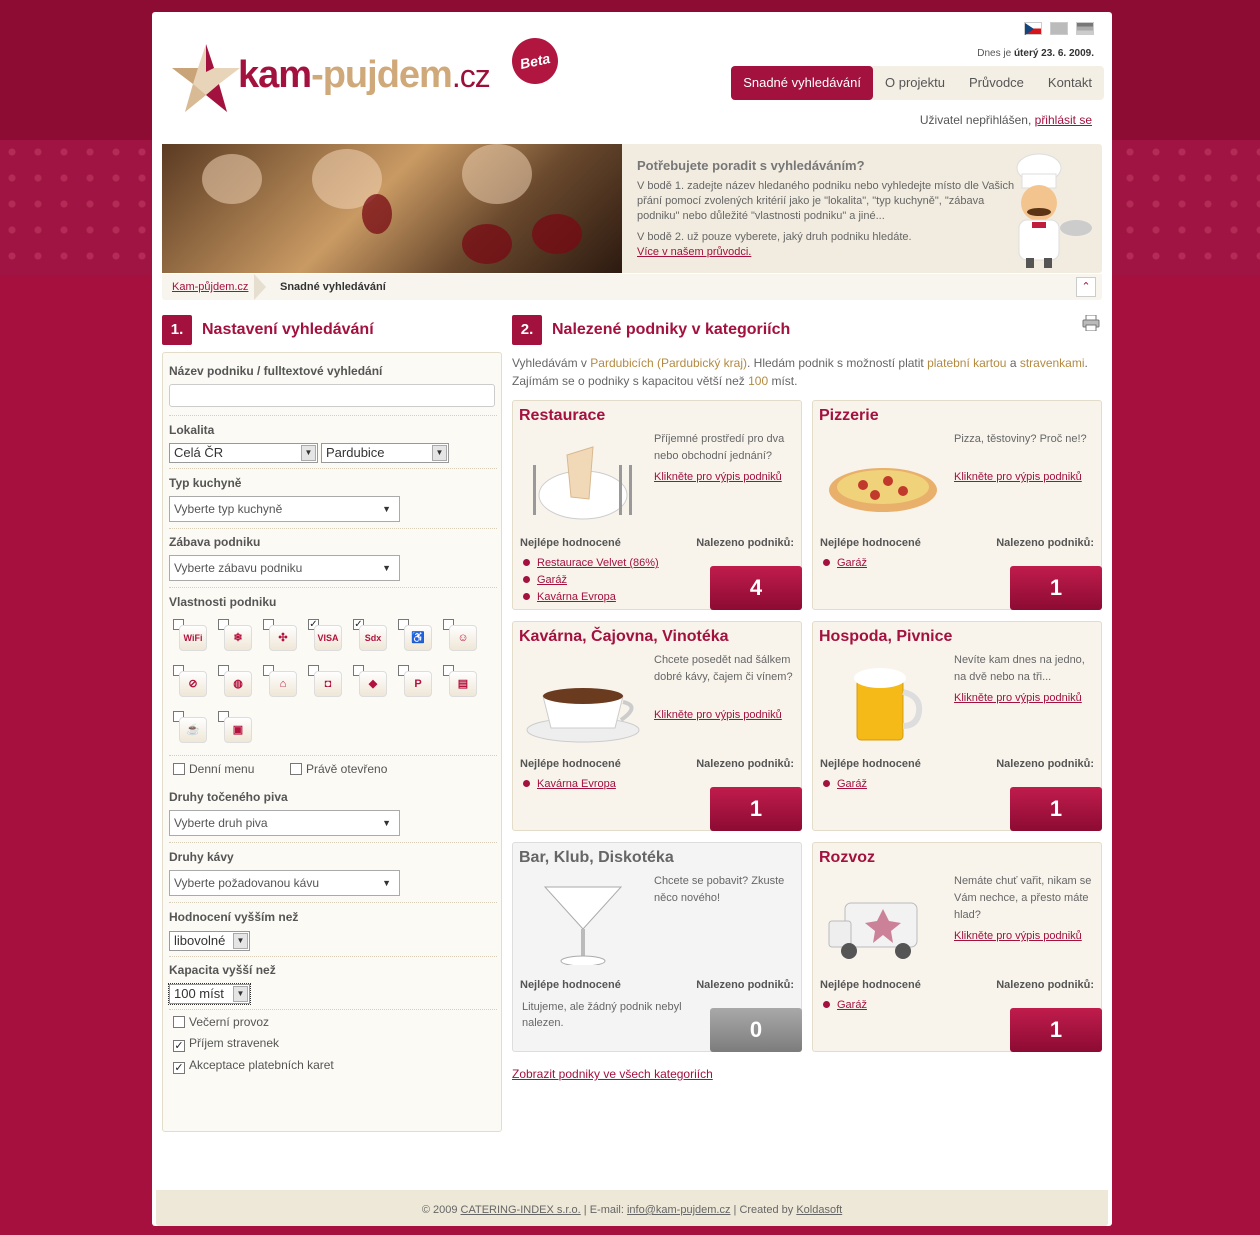  Describe the element at coordinates (228, 797) in the screenshot. I see `beer-label: Druhy točeného piva` at that location.